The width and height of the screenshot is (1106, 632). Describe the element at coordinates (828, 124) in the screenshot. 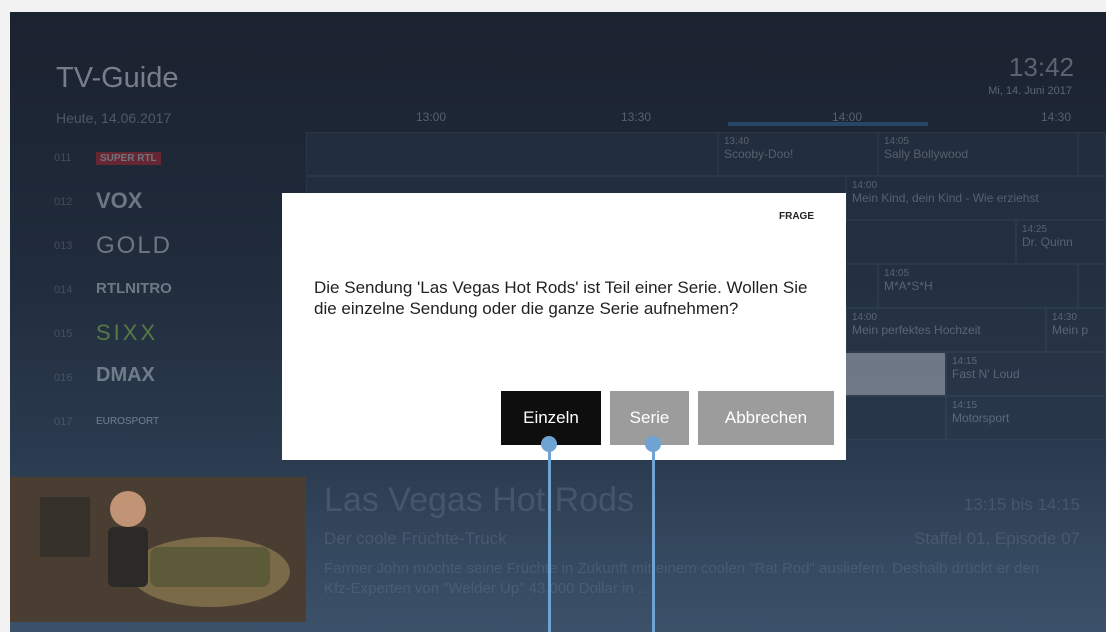

I see `now-indicator` at that location.